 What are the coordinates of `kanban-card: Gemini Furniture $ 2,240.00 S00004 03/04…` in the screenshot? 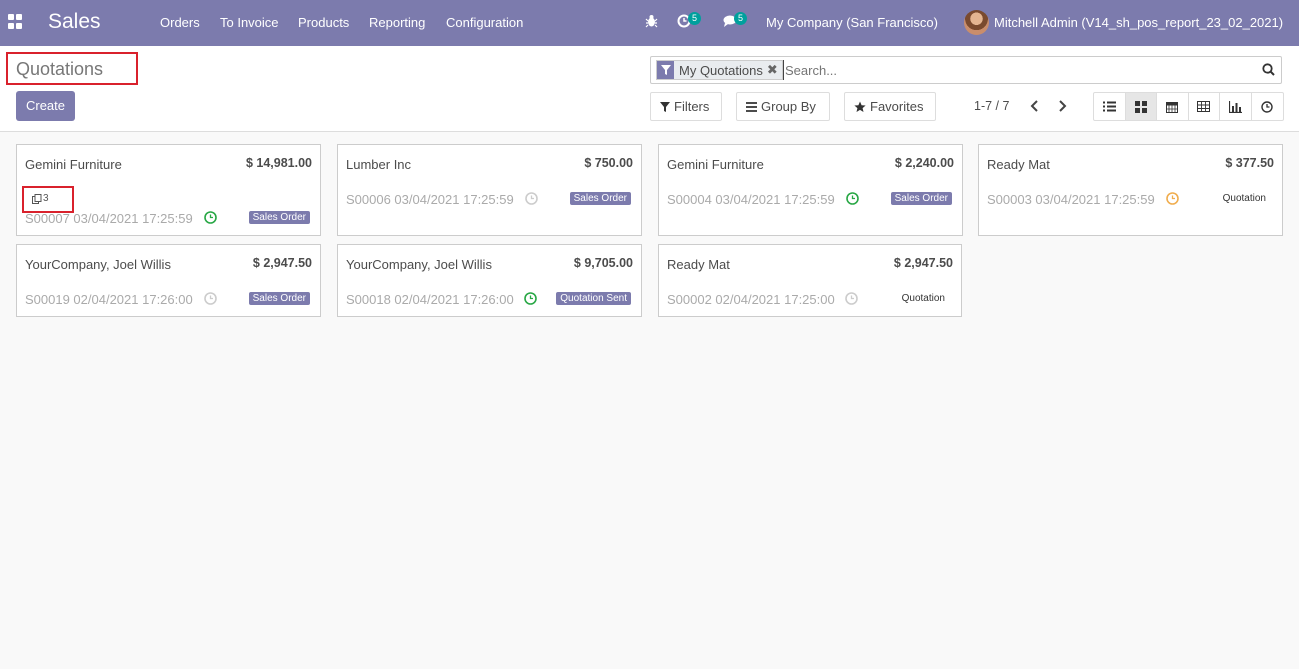 It's located at (810, 190).